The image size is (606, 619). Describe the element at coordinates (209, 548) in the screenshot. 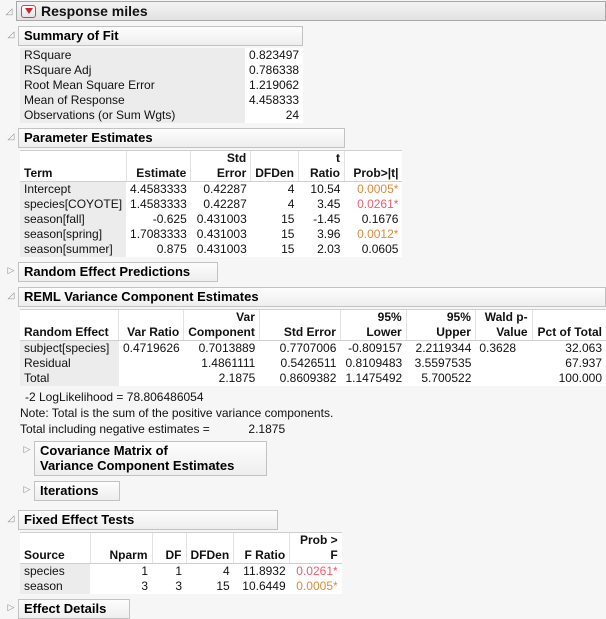

I see `column-header: DFDen` at that location.